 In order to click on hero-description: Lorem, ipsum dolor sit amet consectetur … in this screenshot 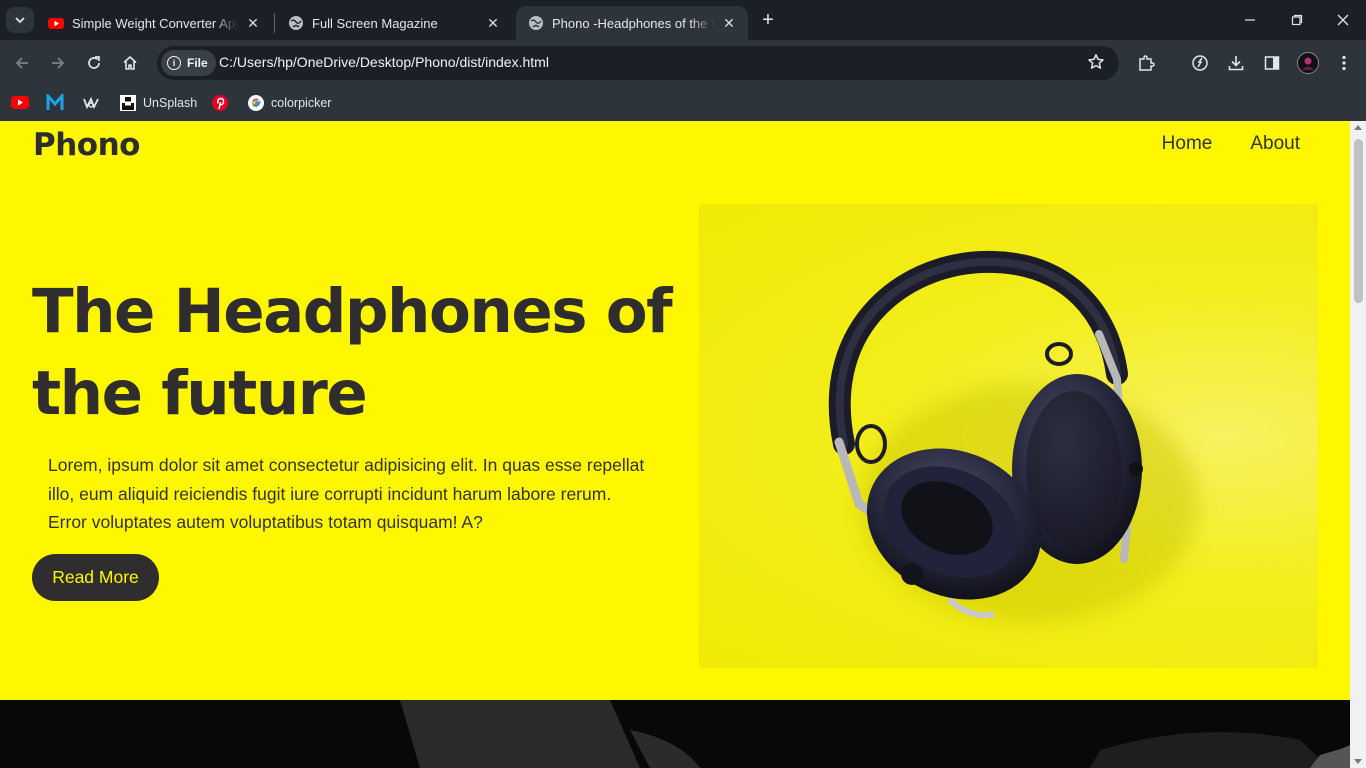, I will do `click(346, 493)`.